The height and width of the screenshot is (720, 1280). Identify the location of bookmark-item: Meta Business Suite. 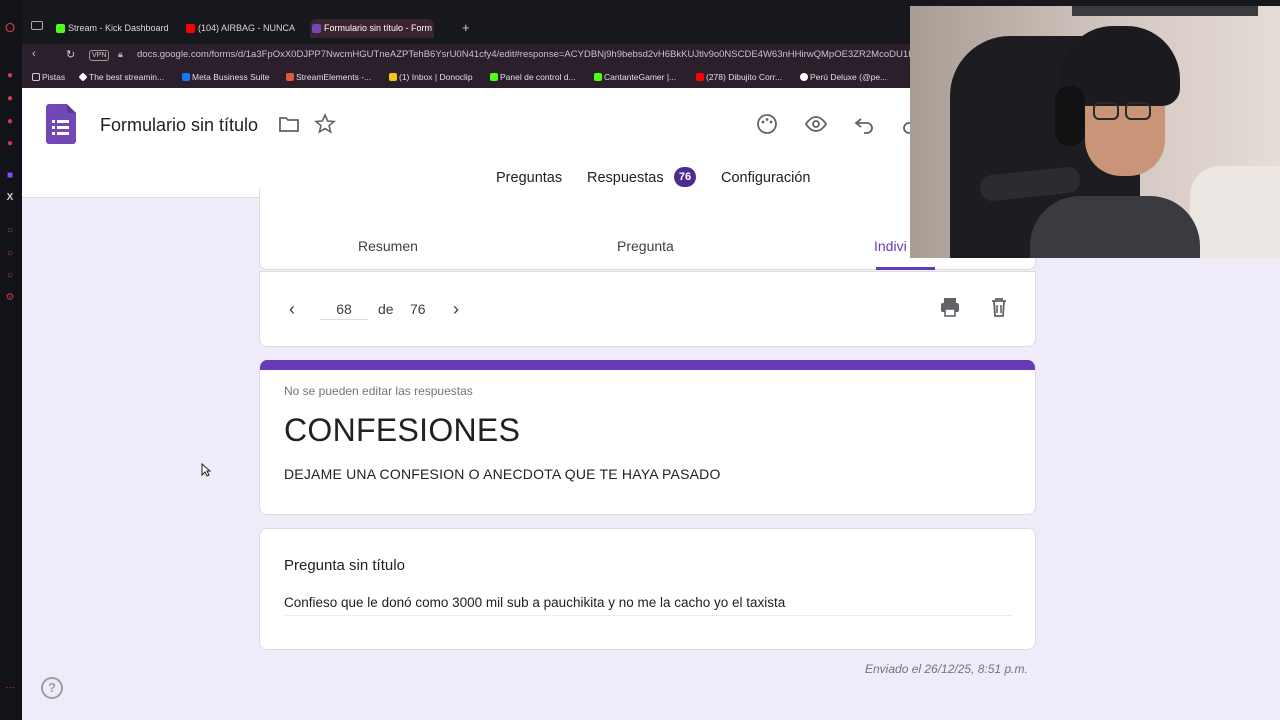
(225, 77).